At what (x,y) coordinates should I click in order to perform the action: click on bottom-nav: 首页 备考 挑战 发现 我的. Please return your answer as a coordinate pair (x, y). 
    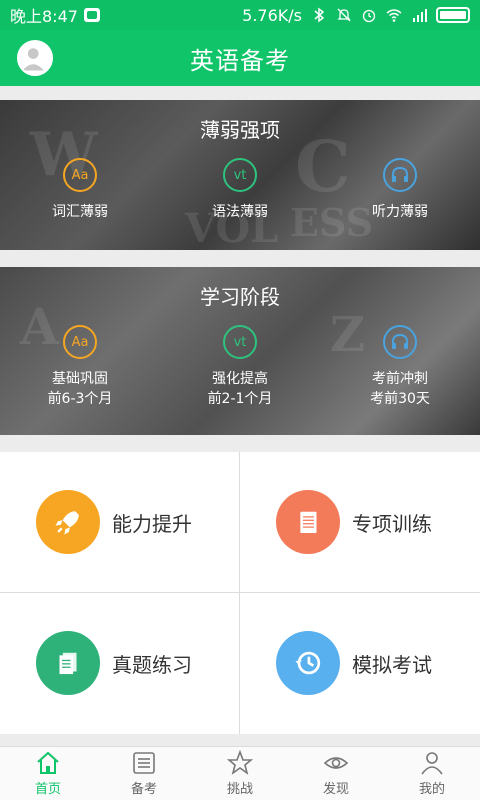
    Looking at the image, I should click on (240, 773).